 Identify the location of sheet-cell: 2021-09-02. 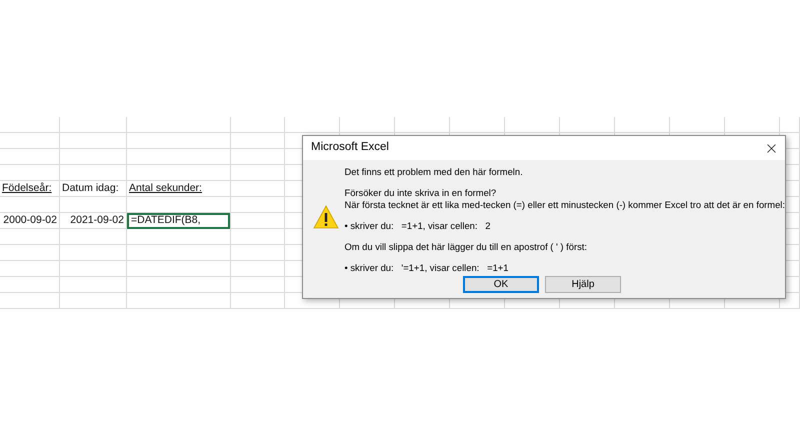
(93, 221).